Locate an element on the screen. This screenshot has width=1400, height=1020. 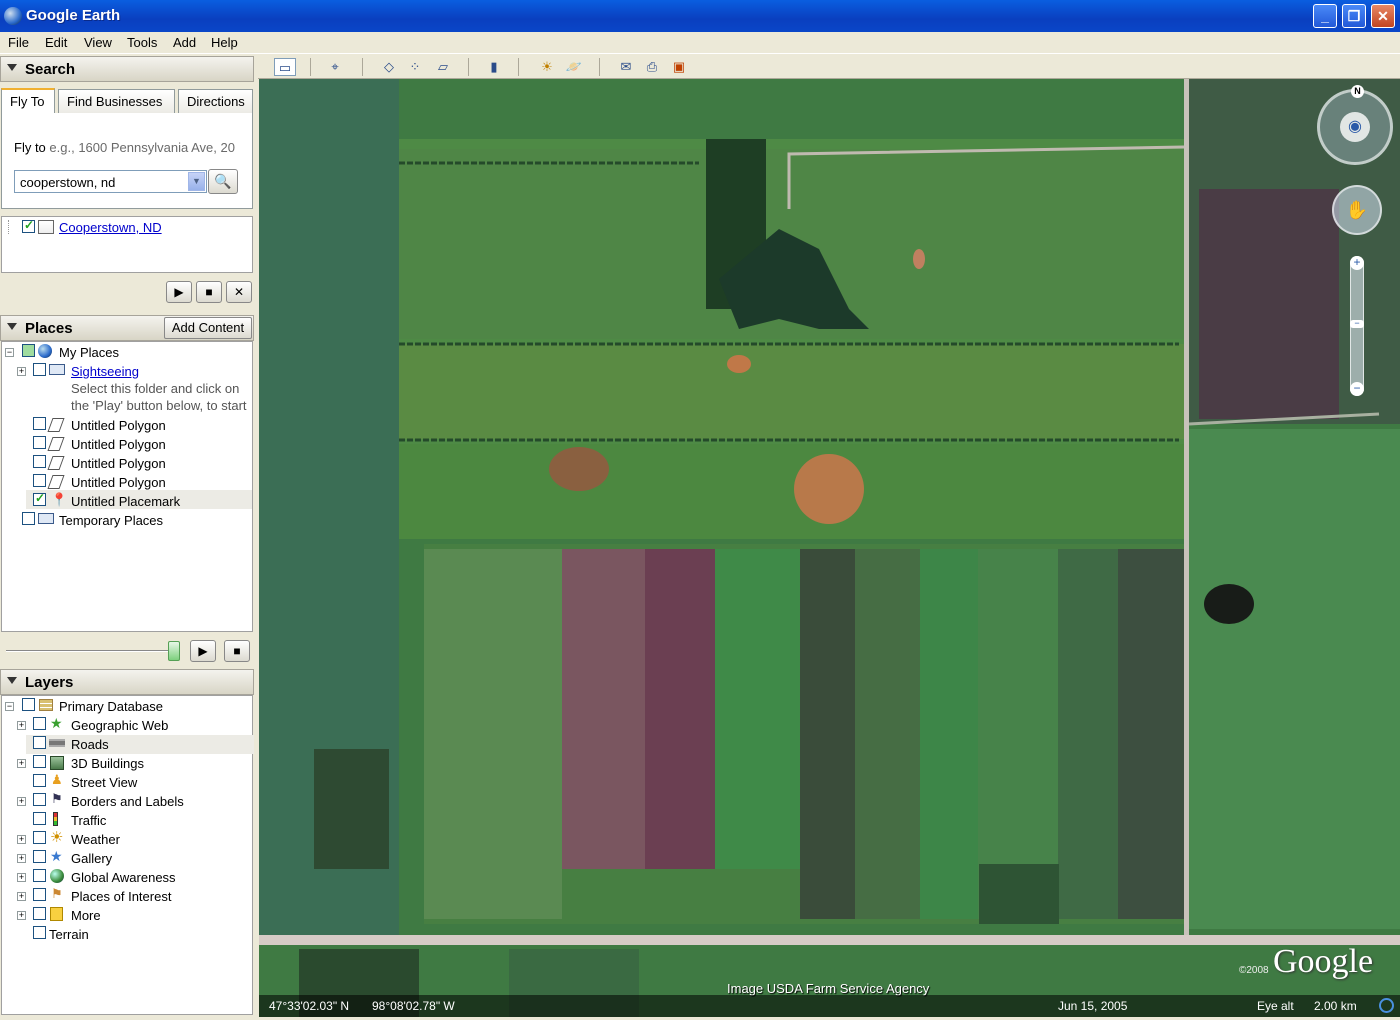
search-button: 🔍 is located at coordinates (223, 181).